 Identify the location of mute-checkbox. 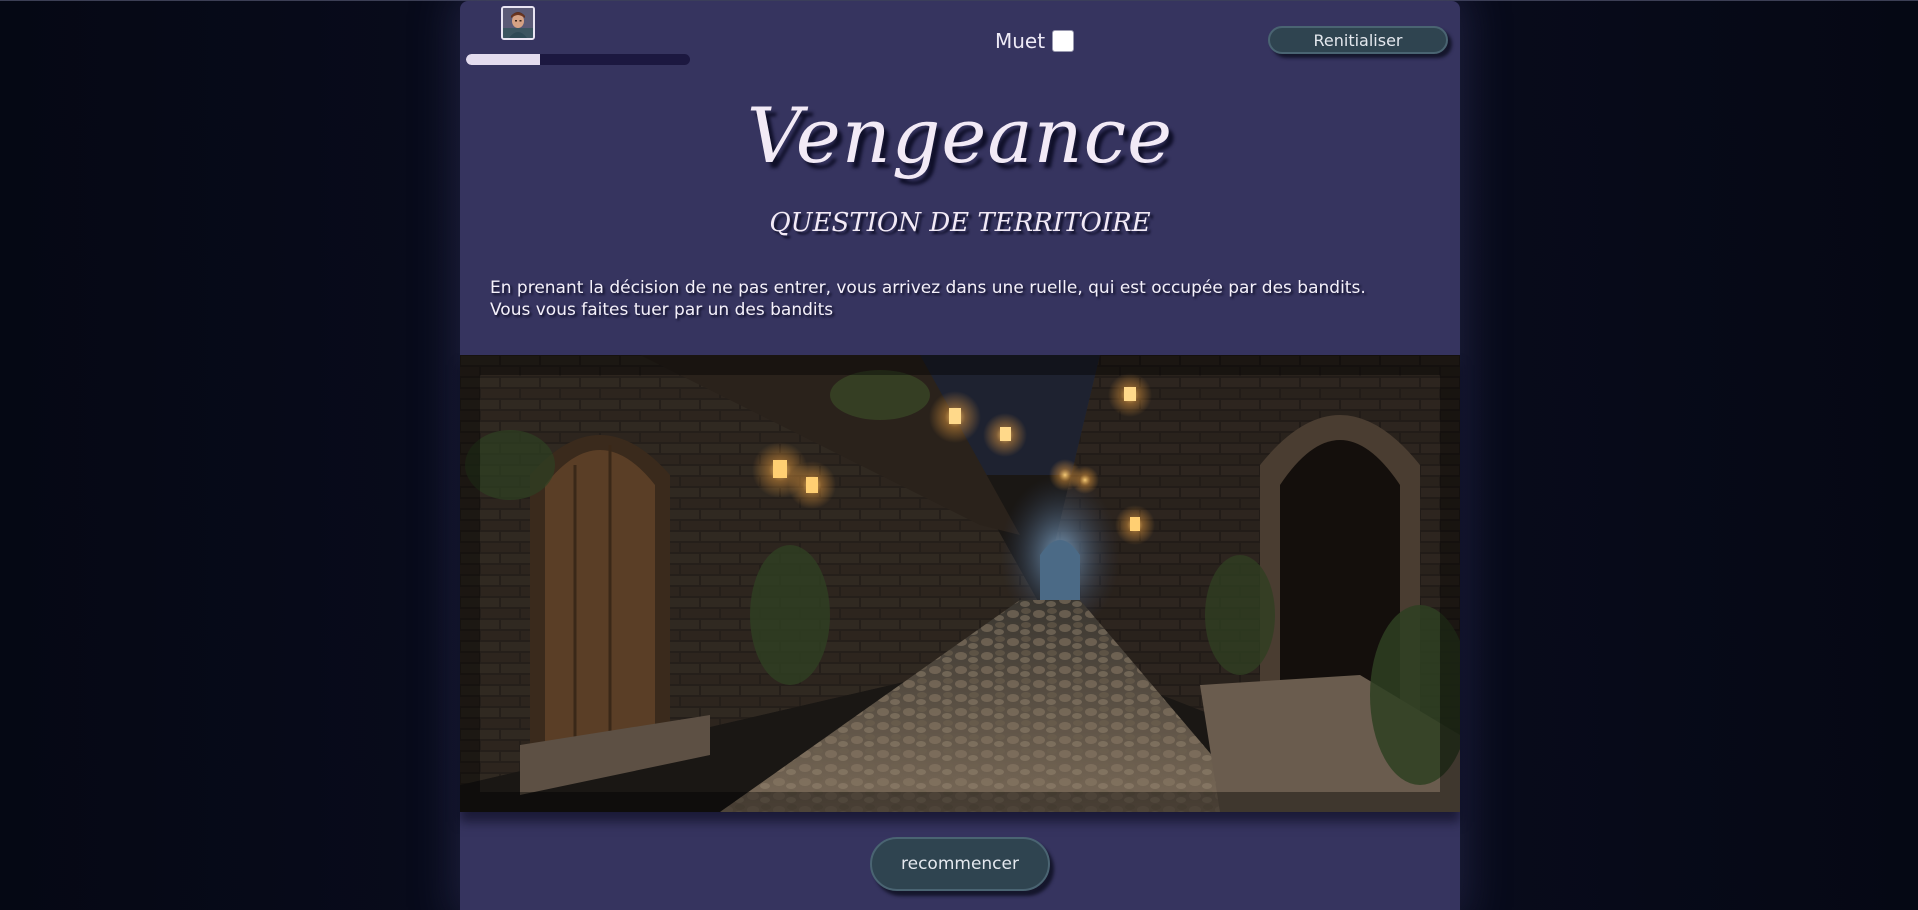
(1063, 41).